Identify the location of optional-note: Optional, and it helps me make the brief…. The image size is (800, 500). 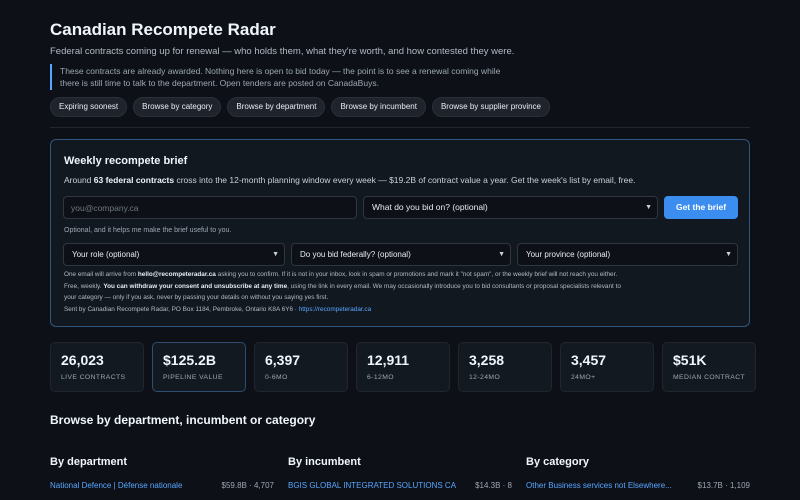
(148, 230).